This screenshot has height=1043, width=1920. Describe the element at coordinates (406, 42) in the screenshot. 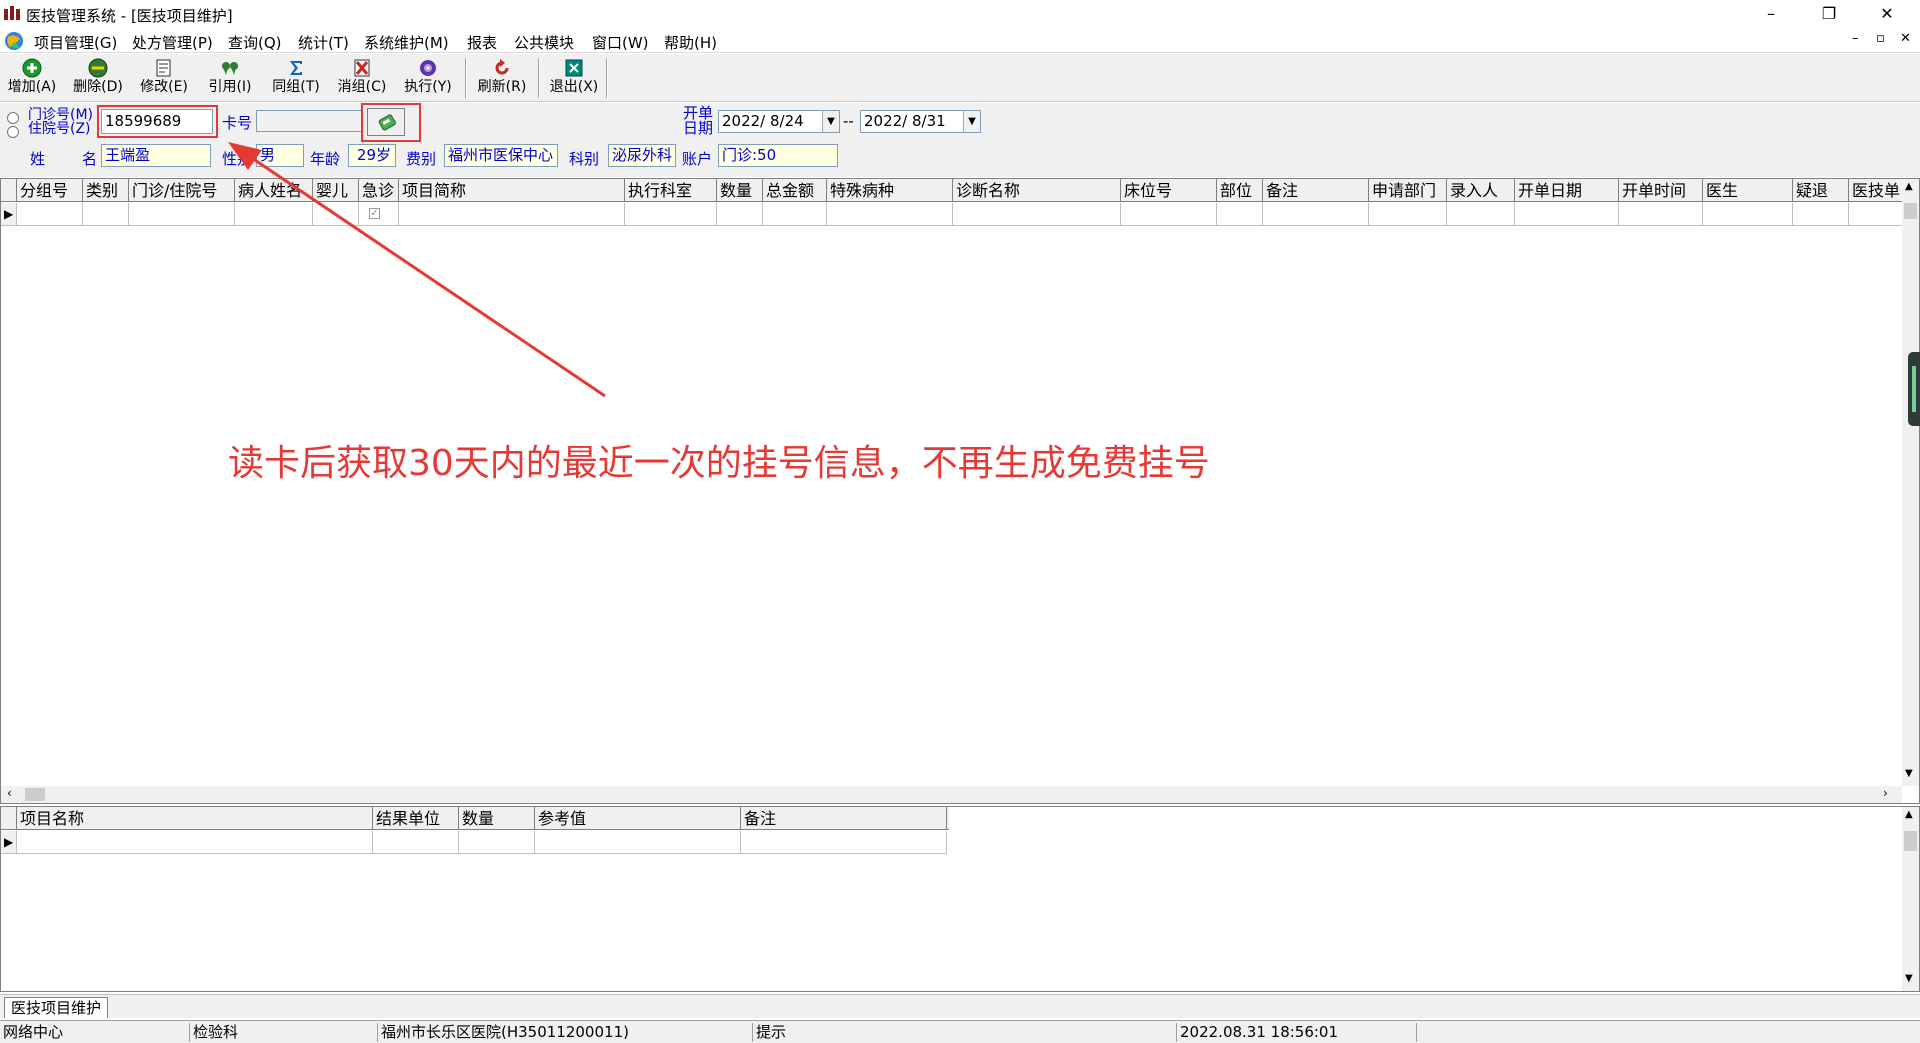

I see `menu-item-system: 系统维护(M)` at that location.